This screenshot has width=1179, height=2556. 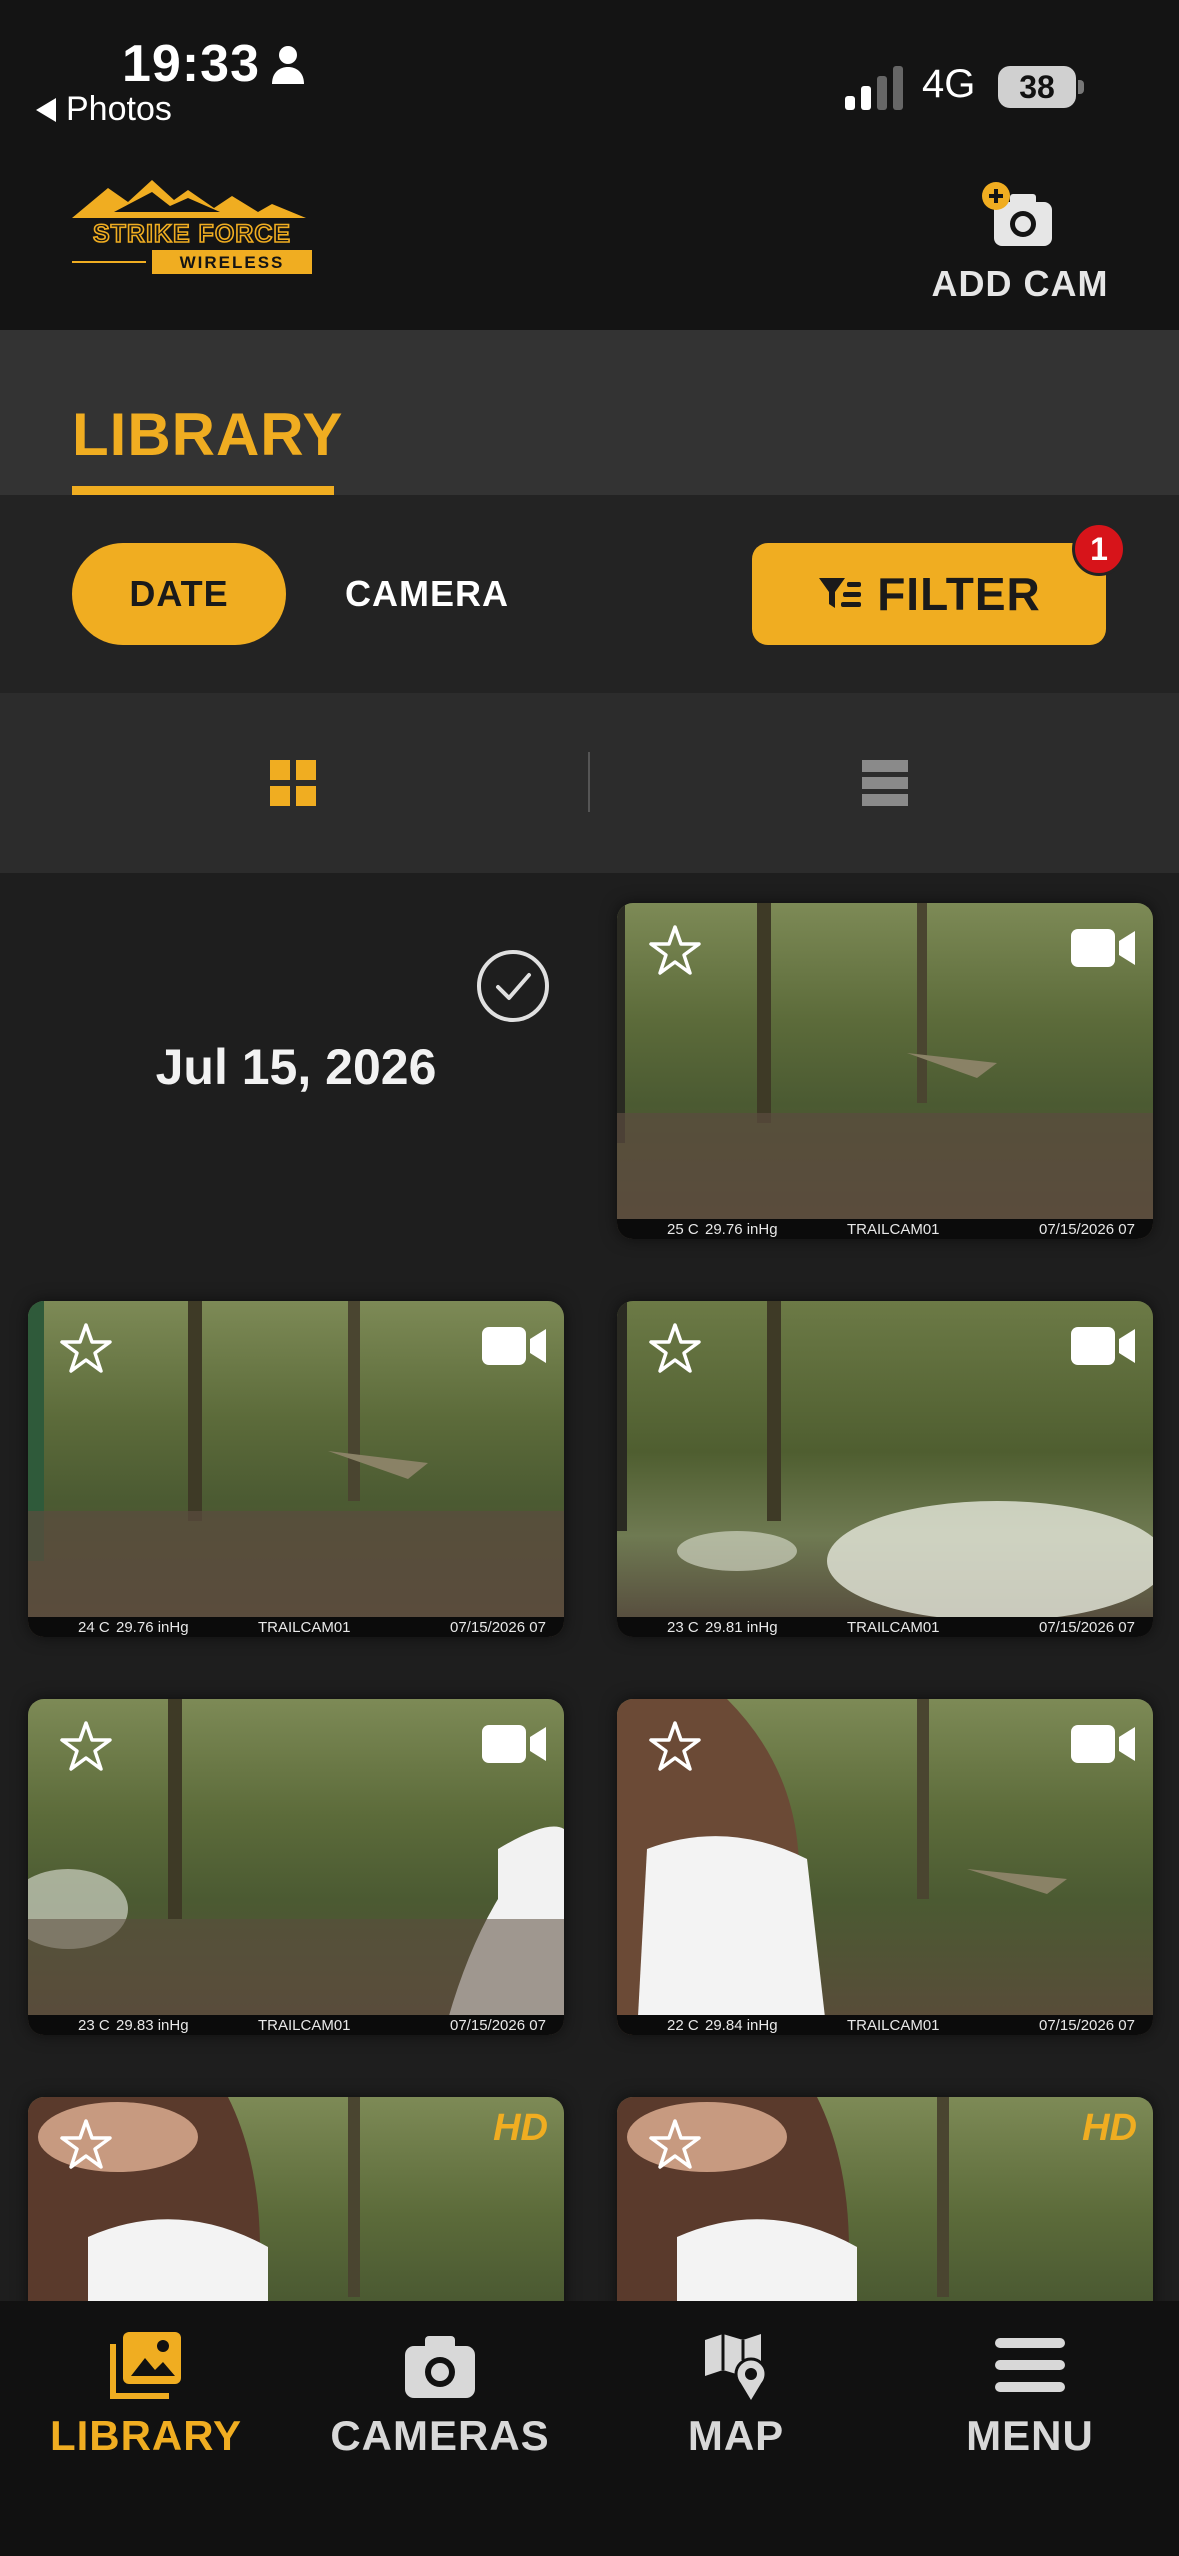 I want to click on cell-signal-icon, so click(x=874, y=88).